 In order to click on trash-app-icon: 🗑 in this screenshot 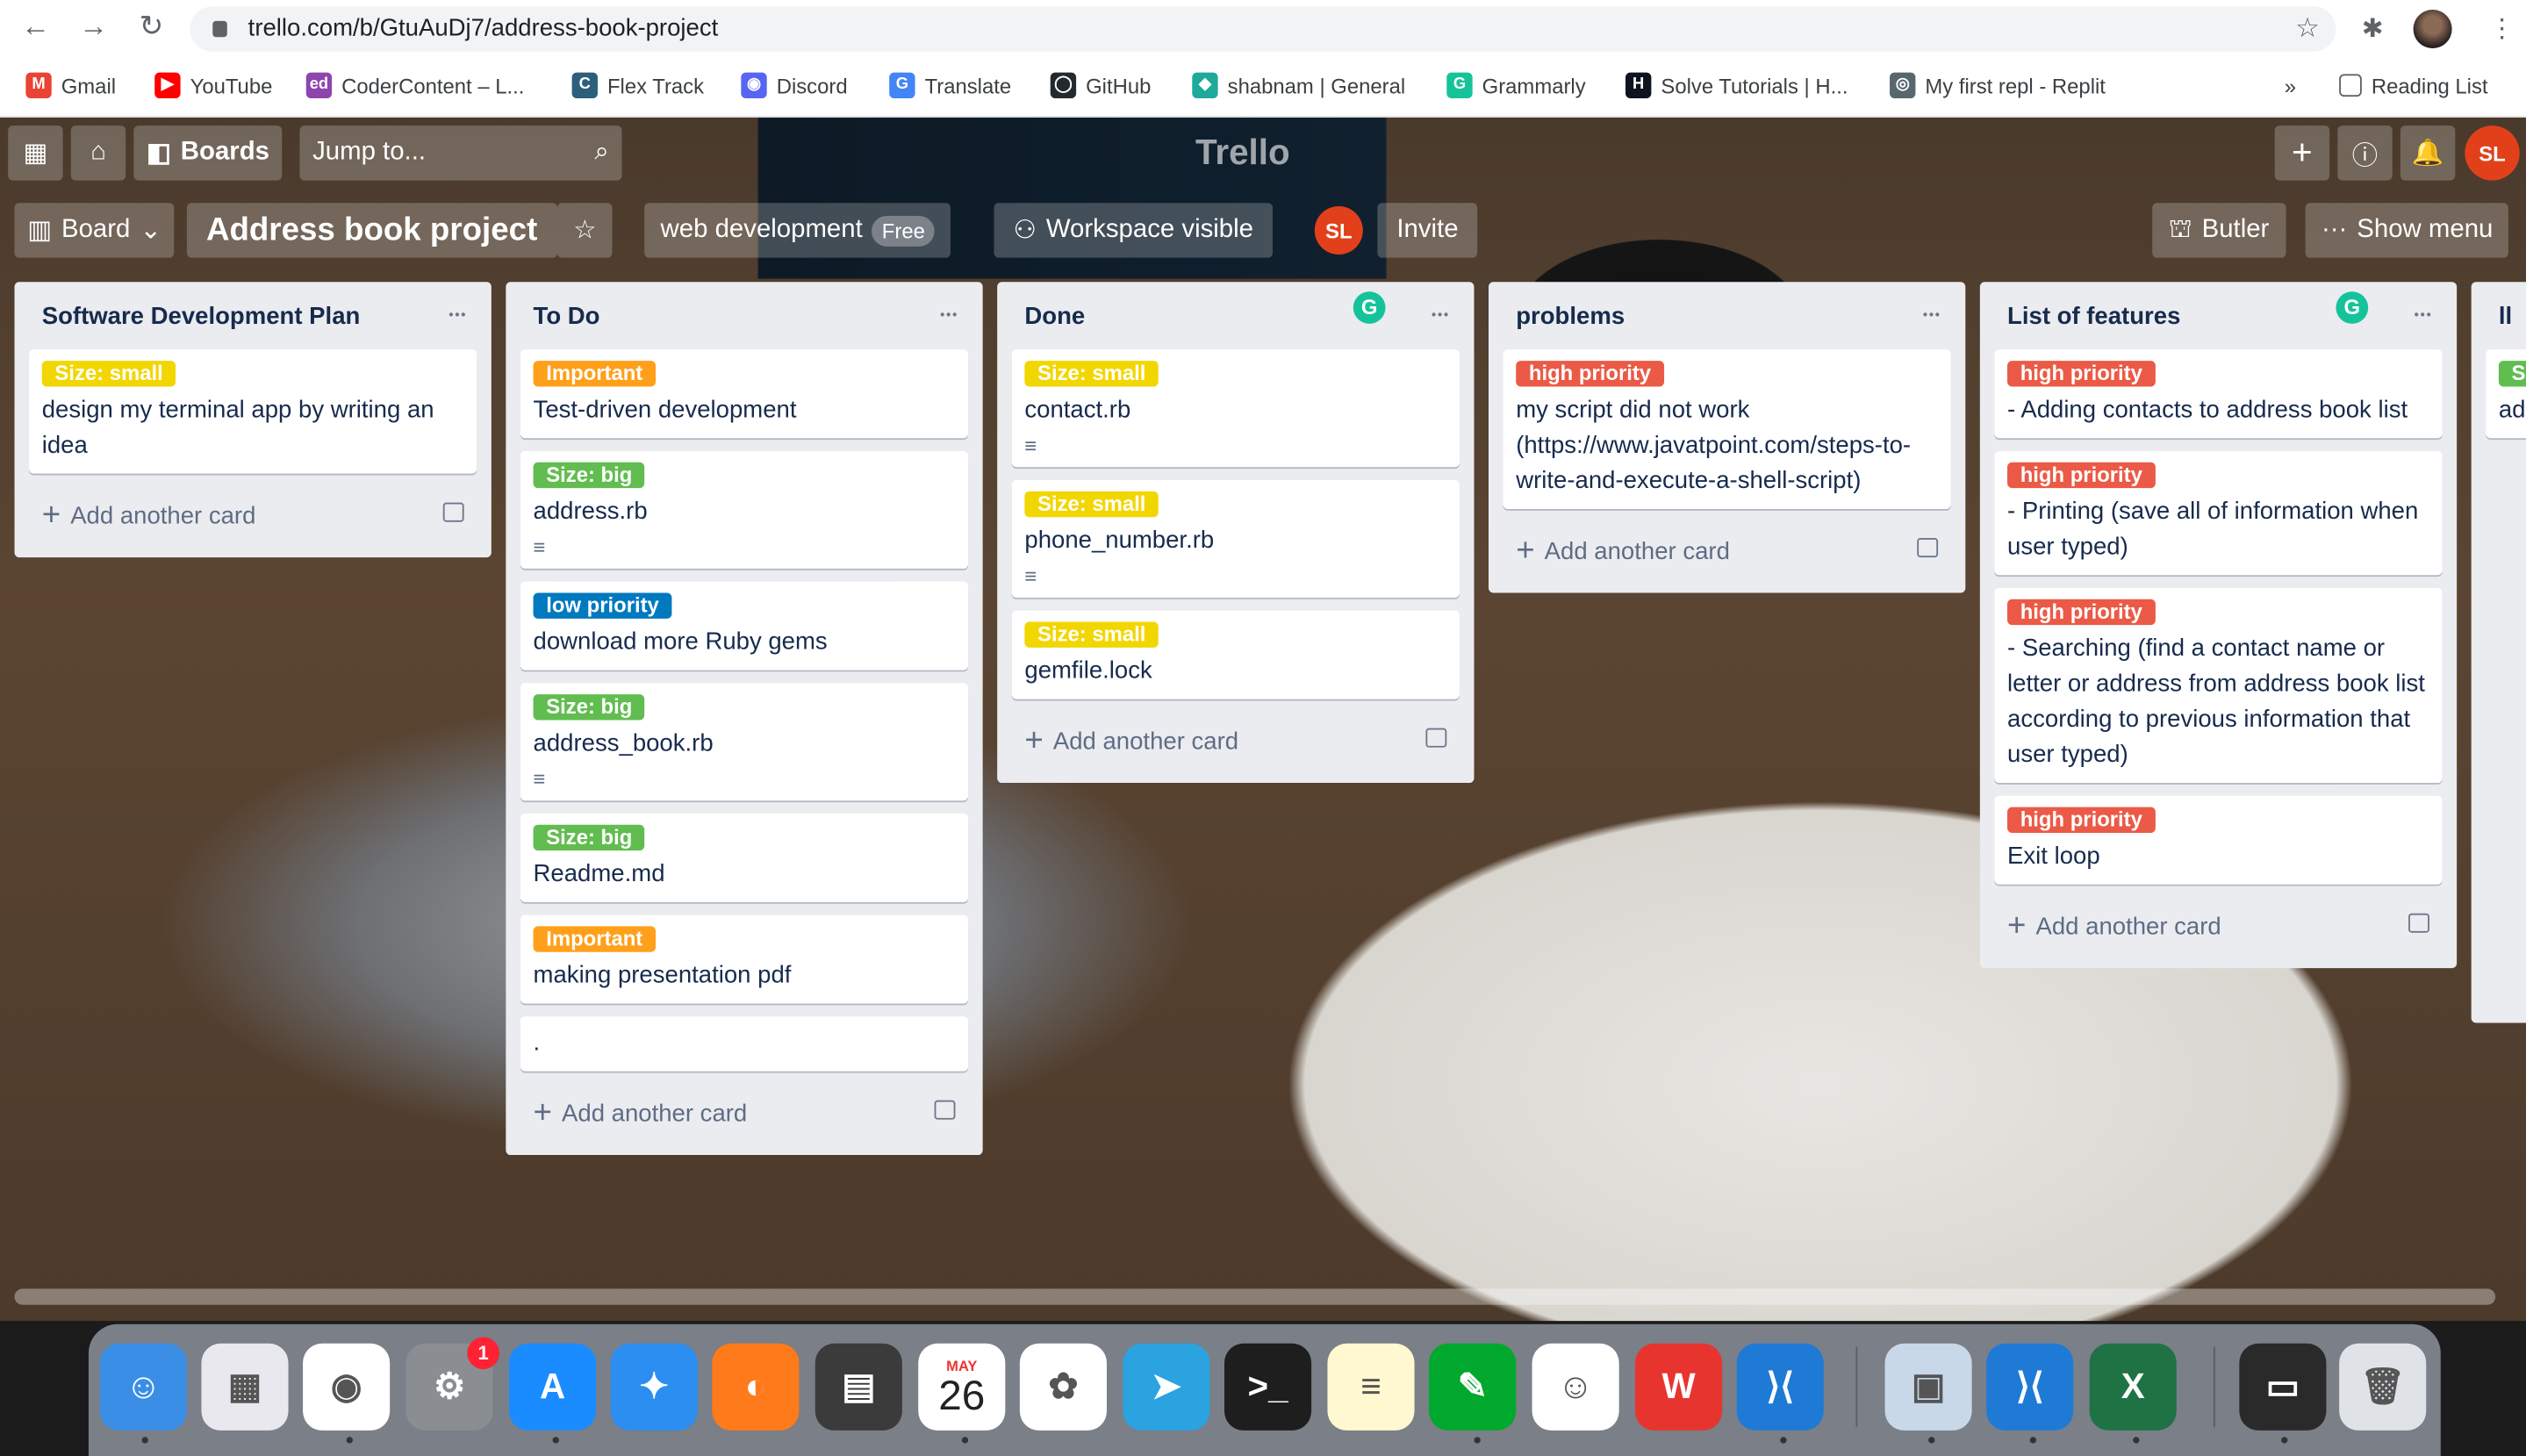, I will do `click(2383, 1387)`.